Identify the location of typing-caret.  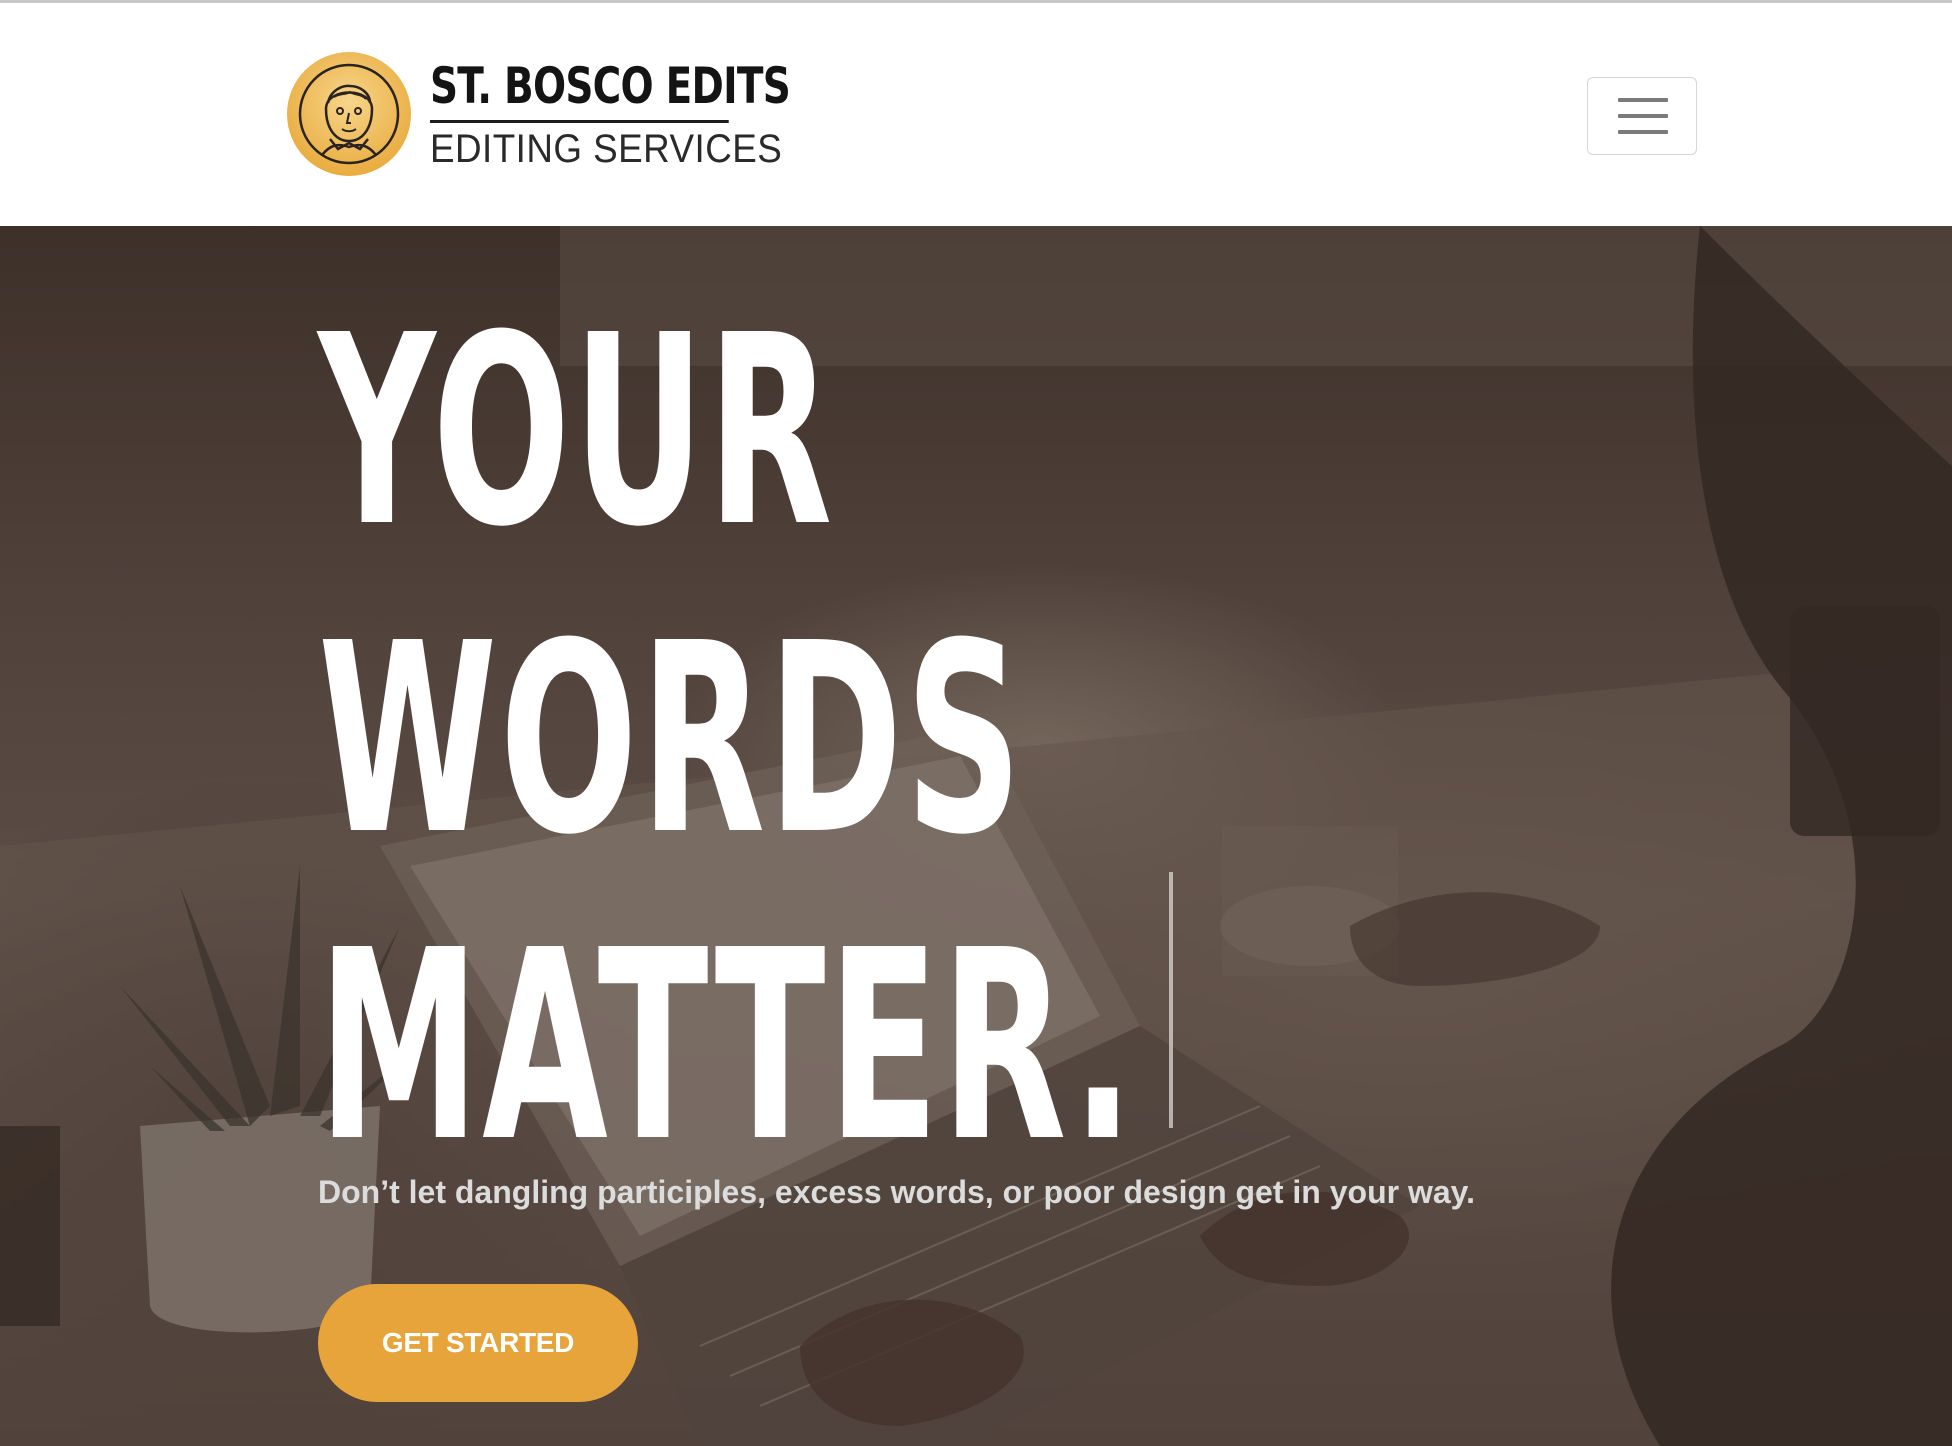
(1171, 1000).